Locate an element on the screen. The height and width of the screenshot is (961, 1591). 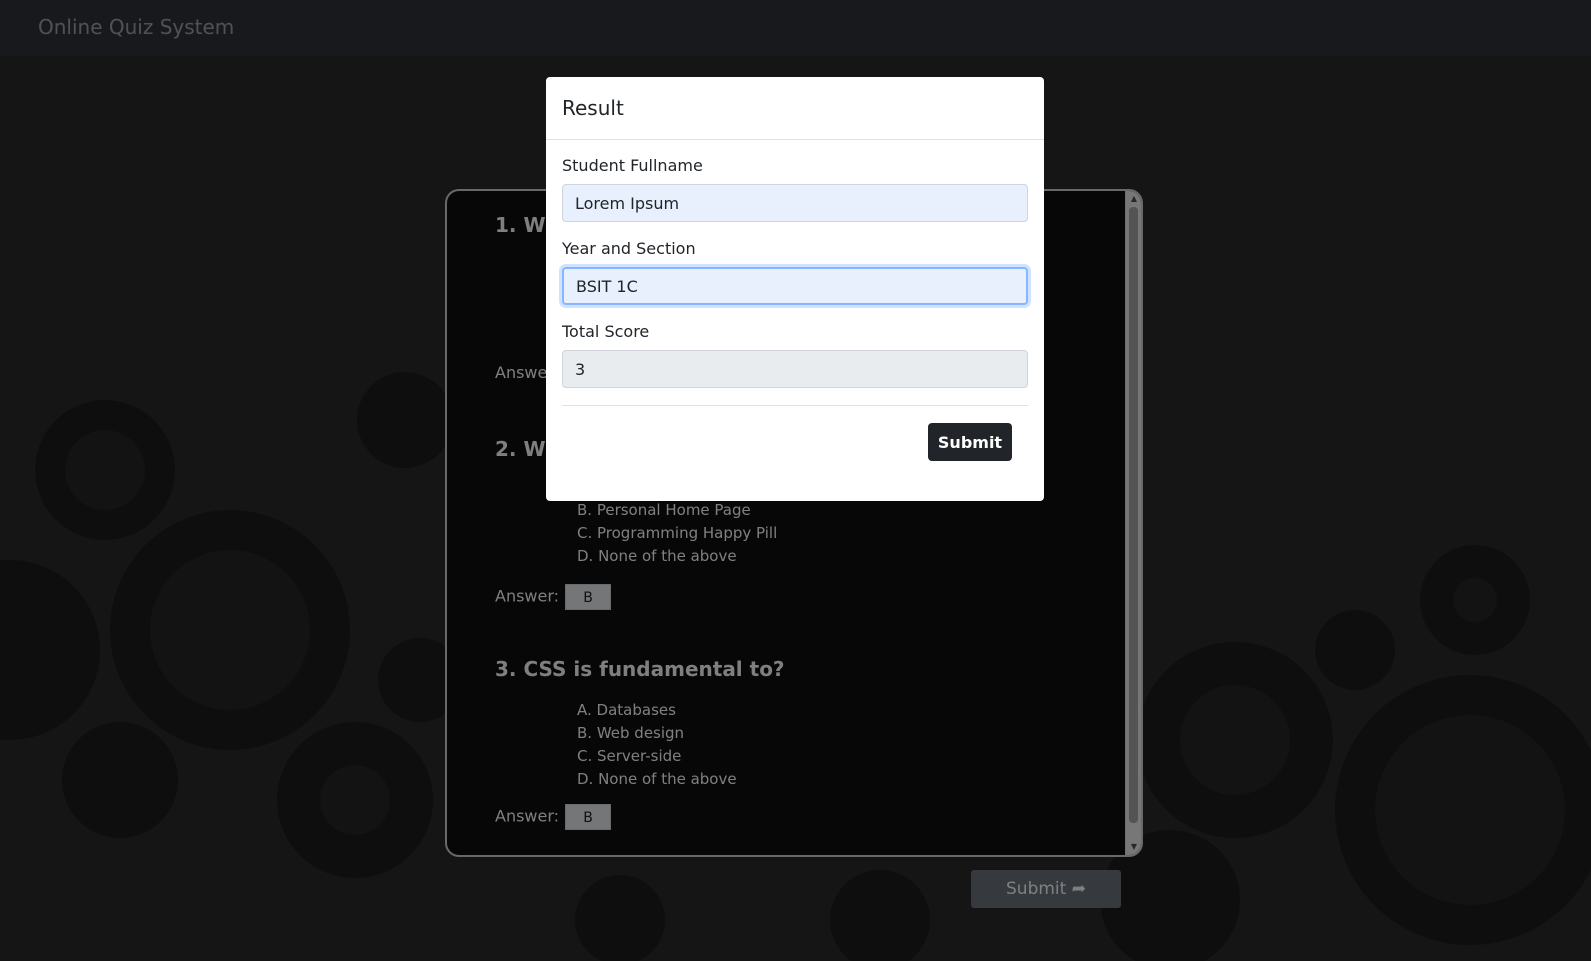
score-label: Total Score is located at coordinates (606, 331).